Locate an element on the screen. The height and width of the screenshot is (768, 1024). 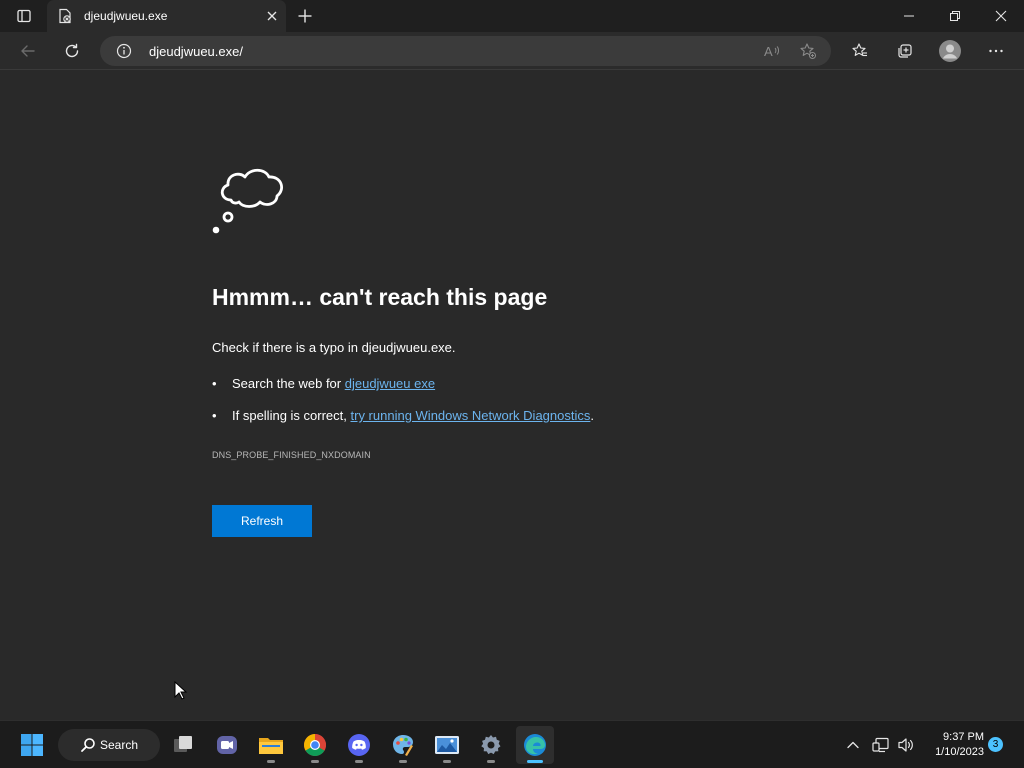
reload-icon is located at coordinates (72, 50).